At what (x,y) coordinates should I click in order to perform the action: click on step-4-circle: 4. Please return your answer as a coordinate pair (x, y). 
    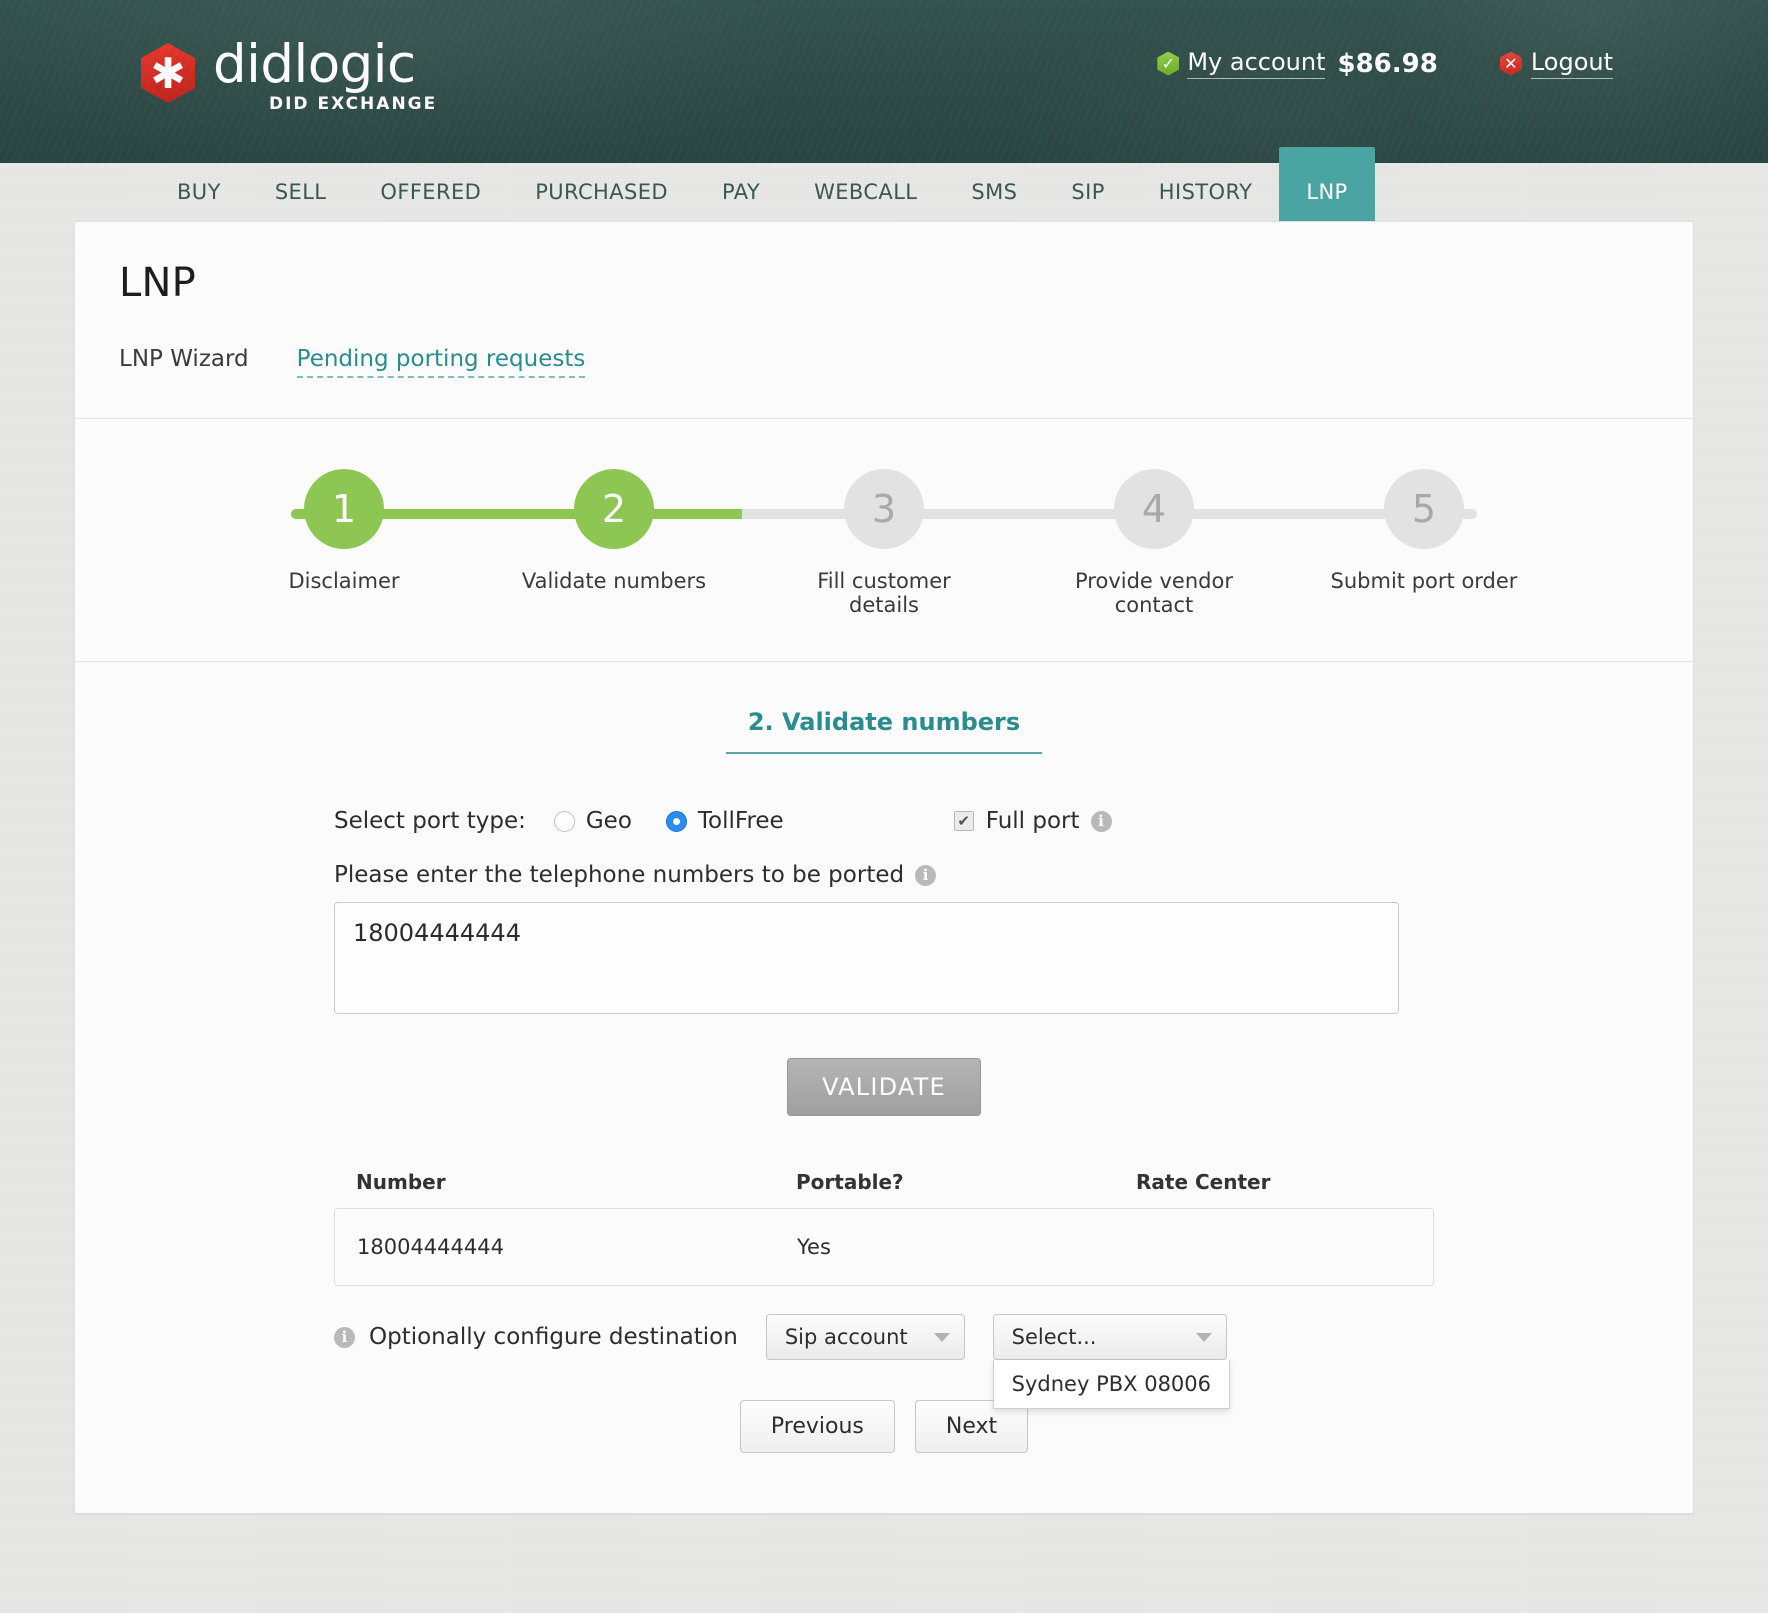
    Looking at the image, I should click on (1154, 509).